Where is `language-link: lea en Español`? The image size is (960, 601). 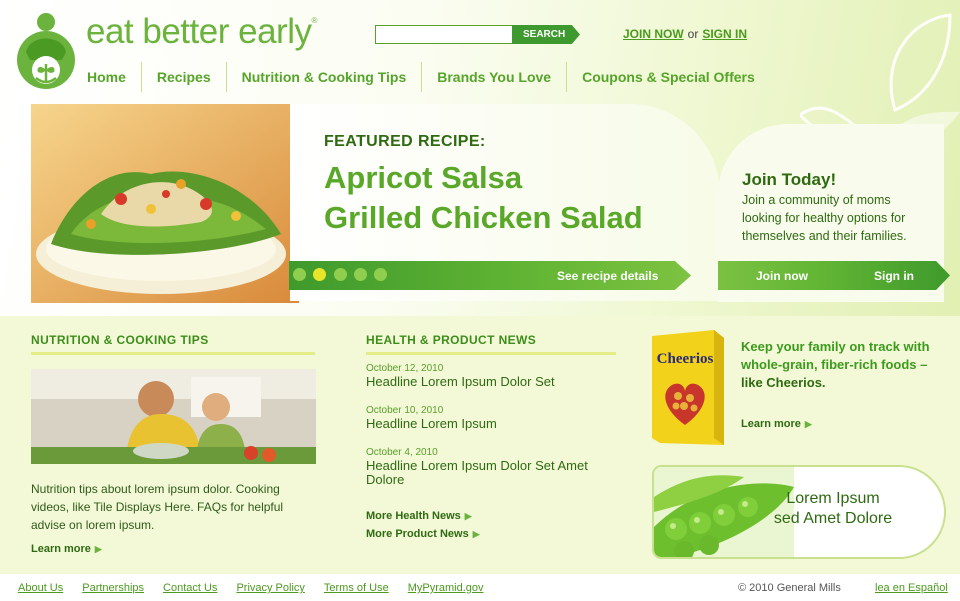 language-link: lea en Español is located at coordinates (911, 588).